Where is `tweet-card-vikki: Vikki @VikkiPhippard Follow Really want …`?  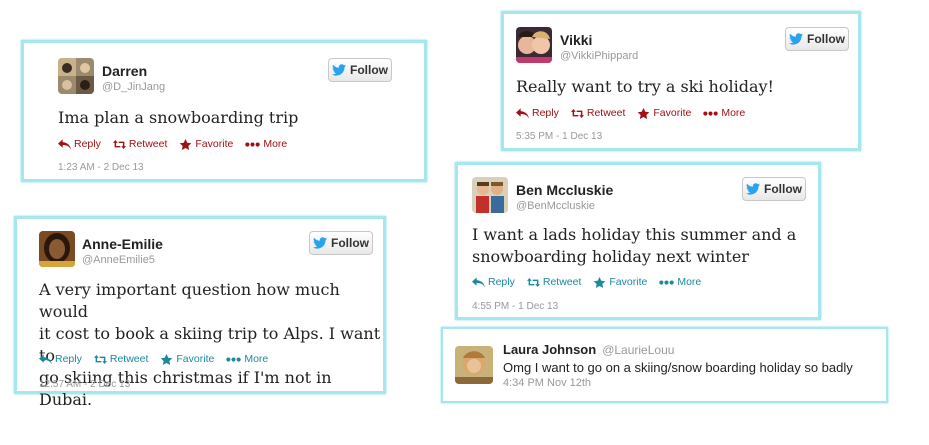
tweet-card-vikki: Vikki @VikkiPhippard Follow Really want … is located at coordinates (681, 81).